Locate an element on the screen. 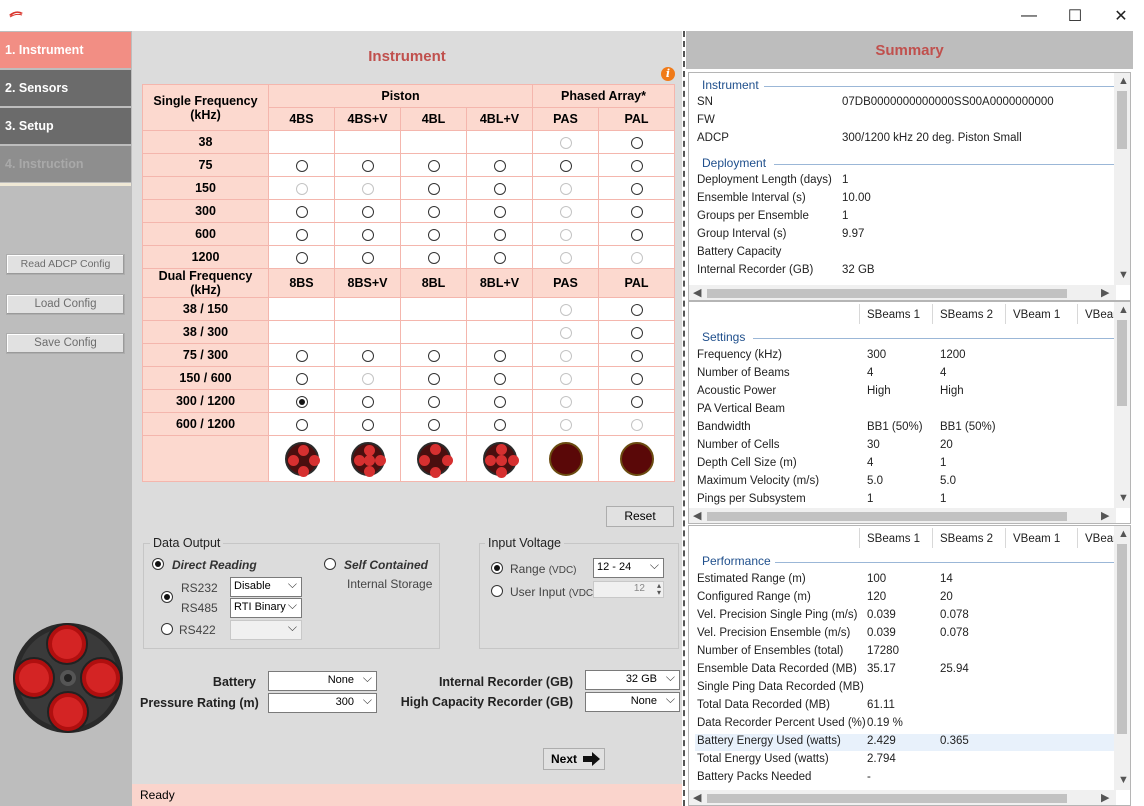  high-capacity-recorder-select: None is located at coordinates (632, 702).